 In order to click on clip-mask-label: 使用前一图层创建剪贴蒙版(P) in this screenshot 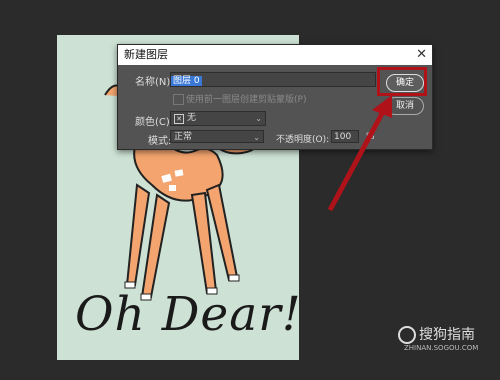, I will do `click(246, 100)`.